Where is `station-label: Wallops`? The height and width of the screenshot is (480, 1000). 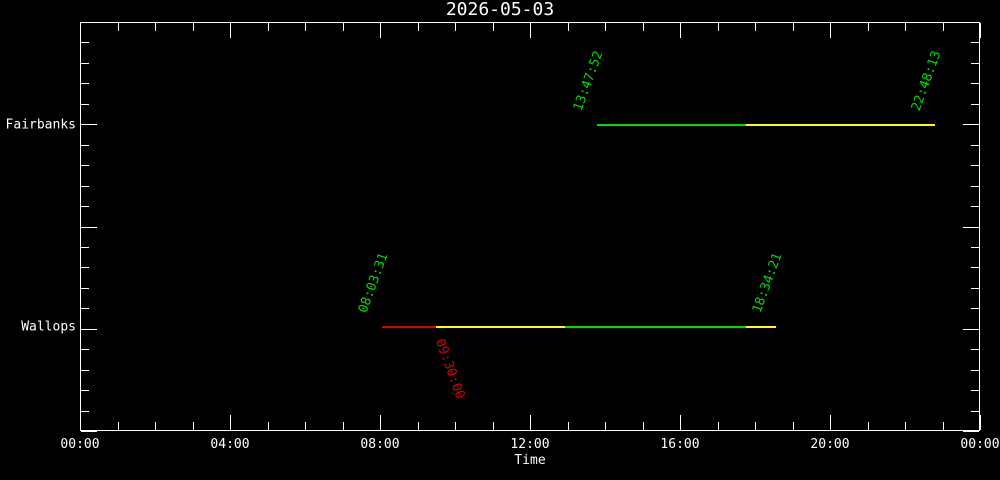 station-label: Wallops is located at coordinates (48, 327).